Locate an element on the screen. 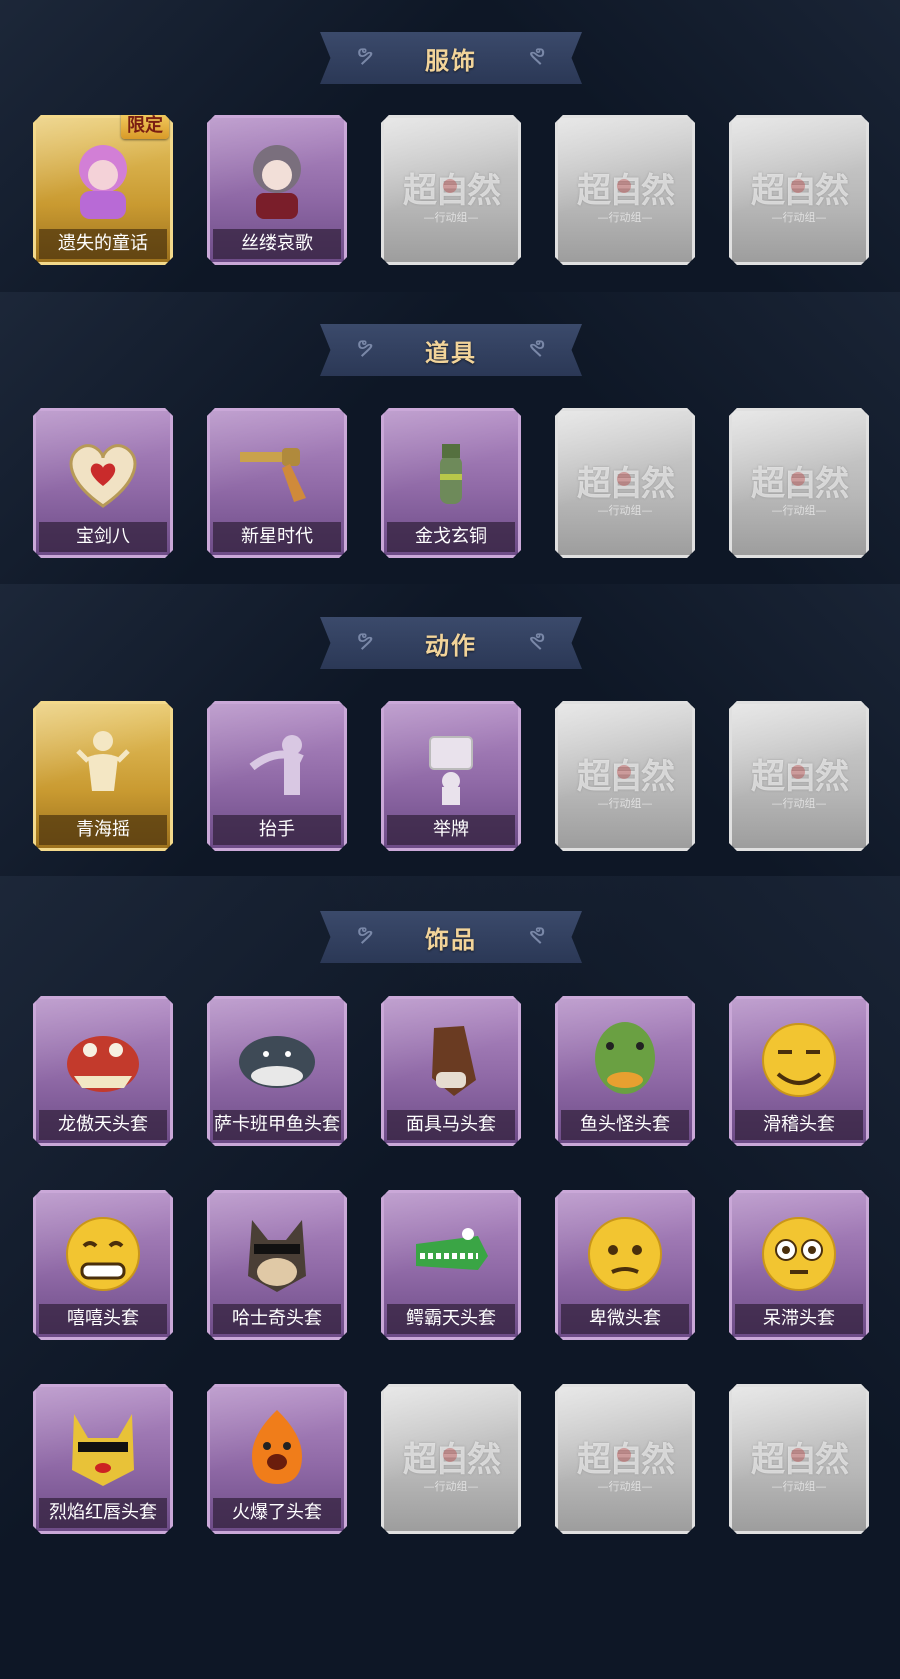 The image size is (900, 1679). grin-emoji-mask-icon is located at coordinates (103, 1253).